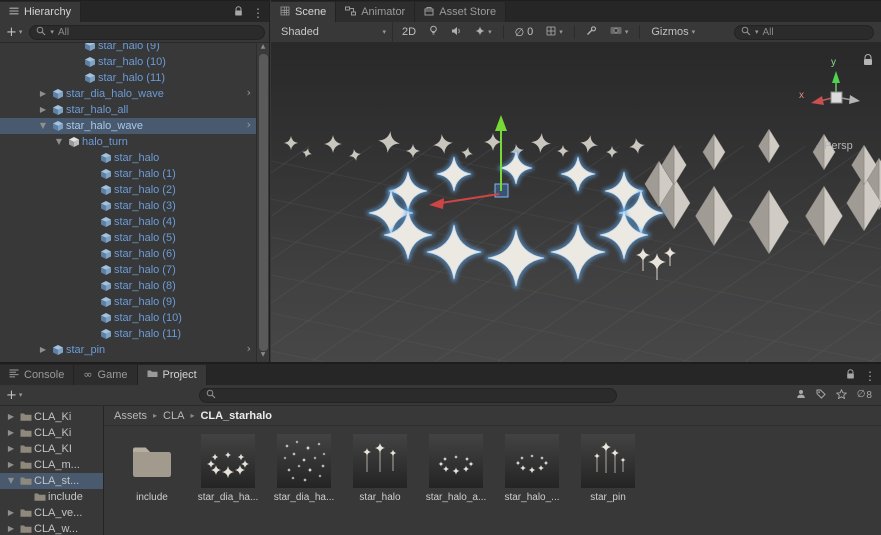  What do you see at coordinates (376, 12) in the screenshot?
I see `tab-animator: Animator` at bounding box center [376, 12].